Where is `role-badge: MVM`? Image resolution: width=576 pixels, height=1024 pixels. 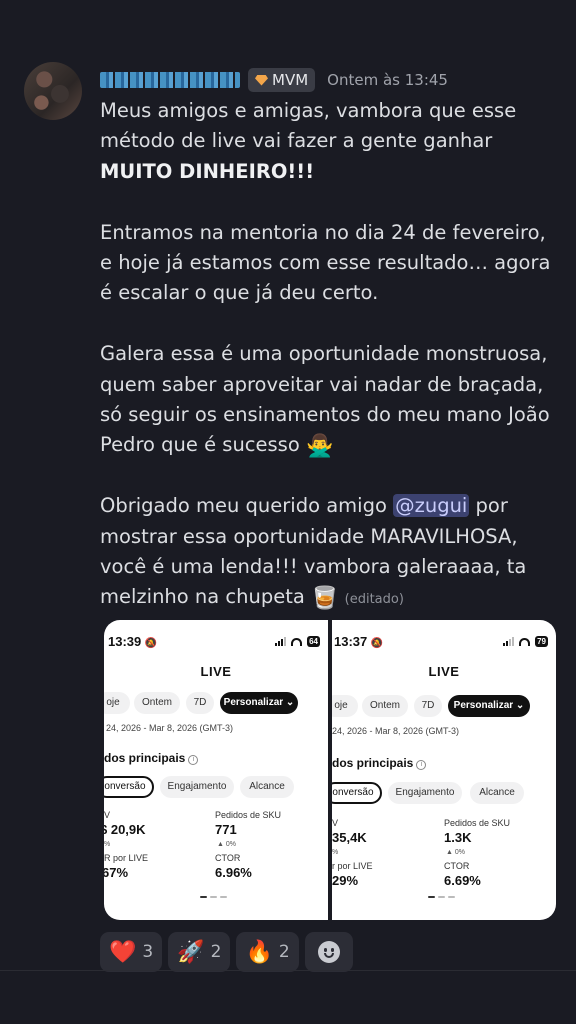
role-badge: MVM is located at coordinates (282, 80).